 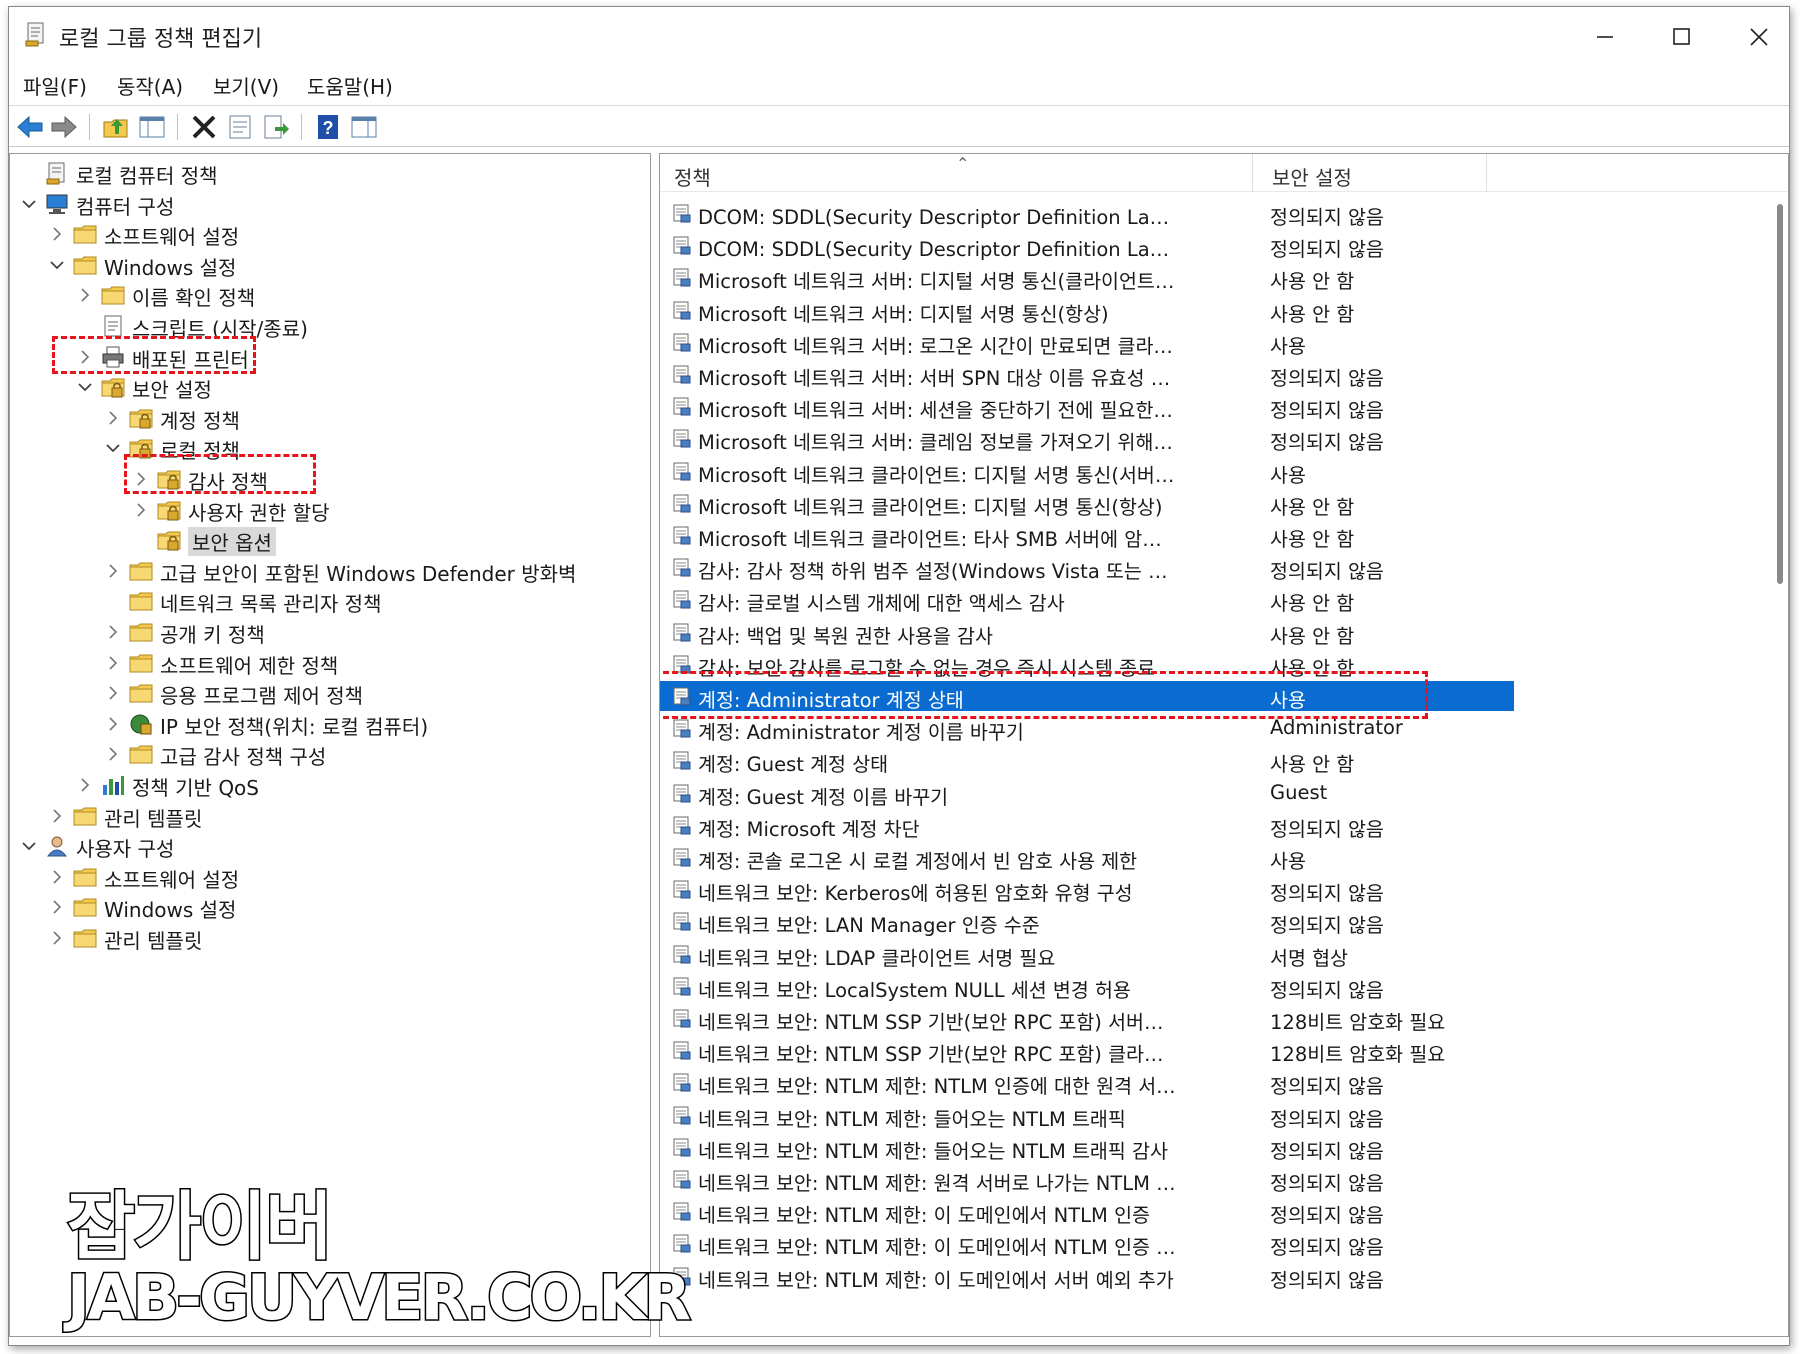 What do you see at coordinates (1087, 793) in the screenshot?
I see `policy-row: 계정: Guest 계정 이름 바꾸기 Guest` at bounding box center [1087, 793].